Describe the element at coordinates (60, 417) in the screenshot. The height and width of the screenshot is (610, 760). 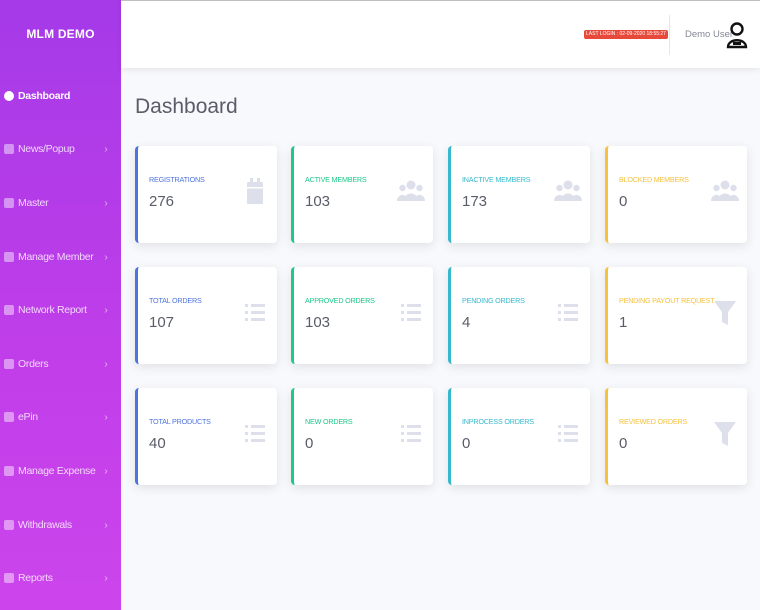
I see `sidebar-item-epin: ePin ›` at that location.